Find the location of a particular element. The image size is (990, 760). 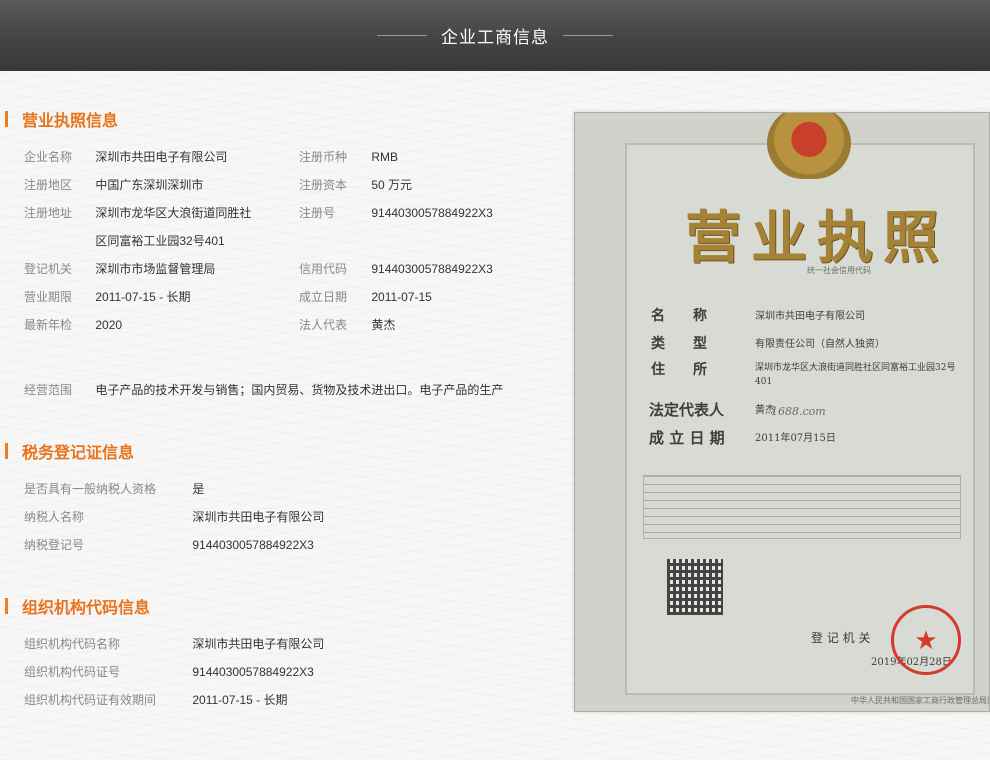

row-value: 深圳市龙华区大浪街道同胜社 is located at coordinates (173, 213).